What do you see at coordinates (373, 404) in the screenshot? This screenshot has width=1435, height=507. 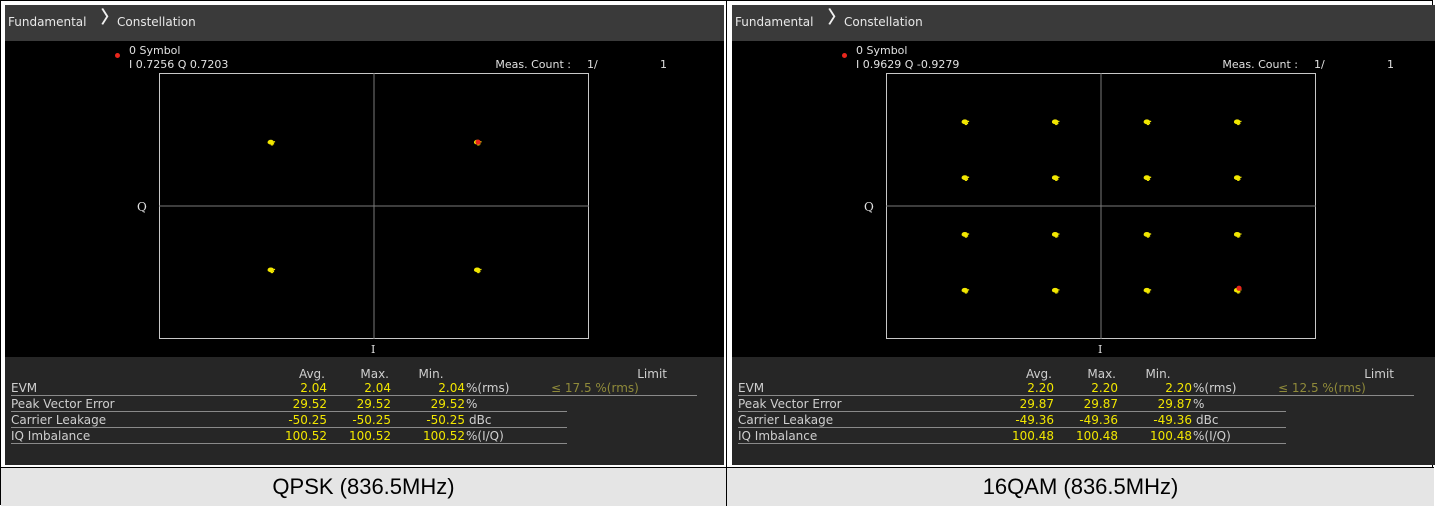 I see `pve-max: 29.52` at bounding box center [373, 404].